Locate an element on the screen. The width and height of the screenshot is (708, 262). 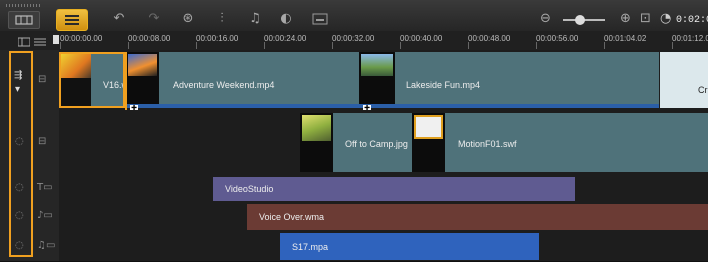
clip-label: Off to Camp.jpg is located at coordinates (376, 144).